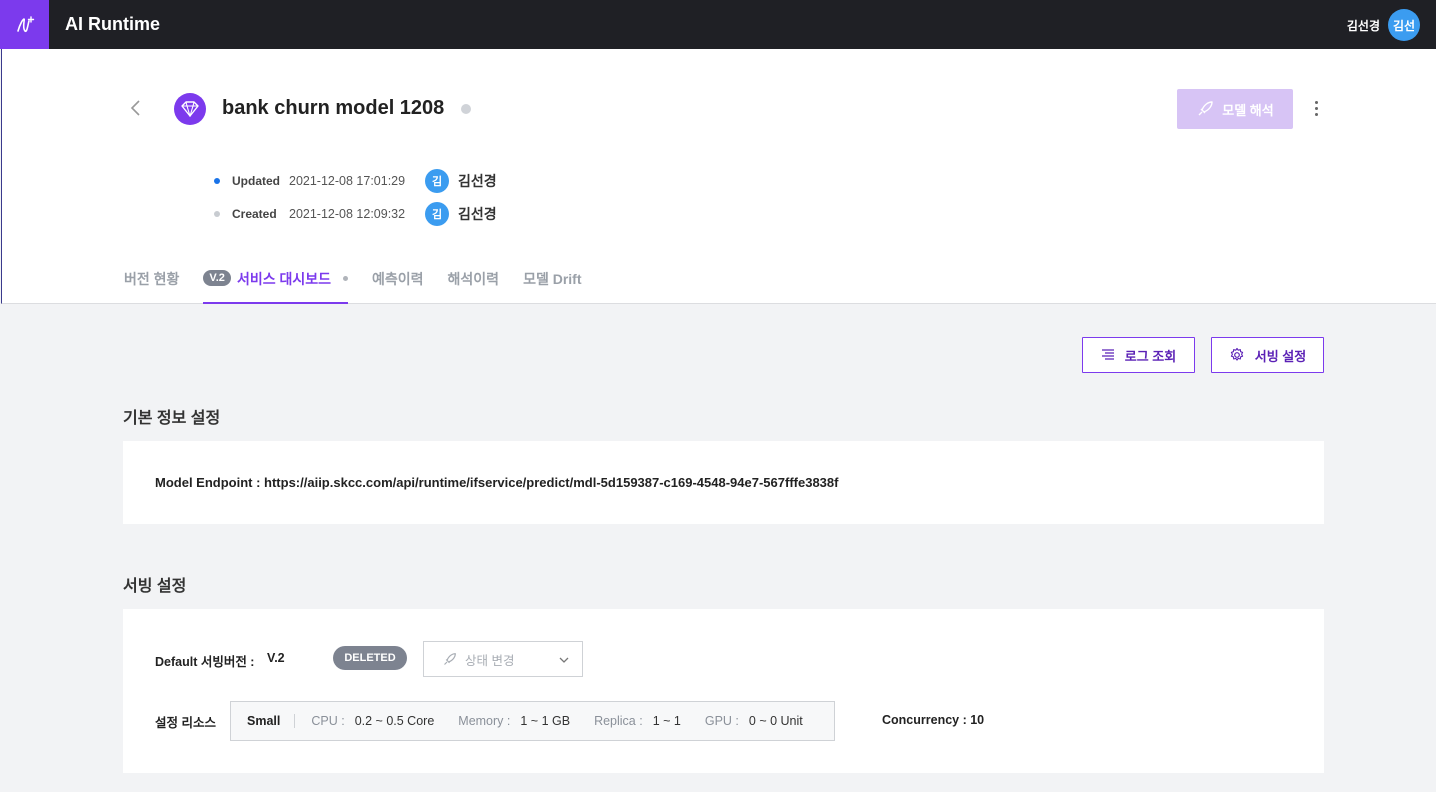  Describe the element at coordinates (217, 181) in the screenshot. I see `updated-dot` at that location.